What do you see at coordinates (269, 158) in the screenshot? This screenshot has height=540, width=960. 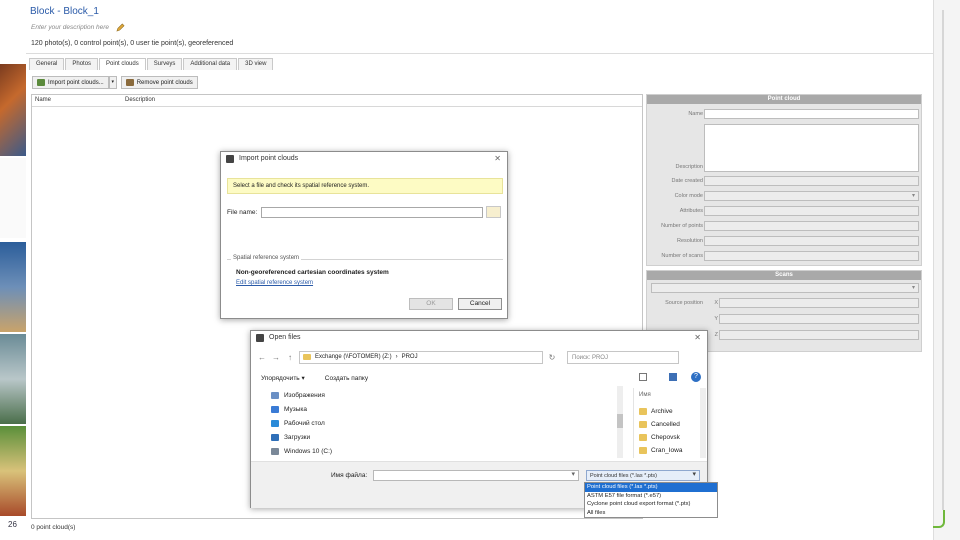 I see `dialog-title: Import point clouds` at bounding box center [269, 158].